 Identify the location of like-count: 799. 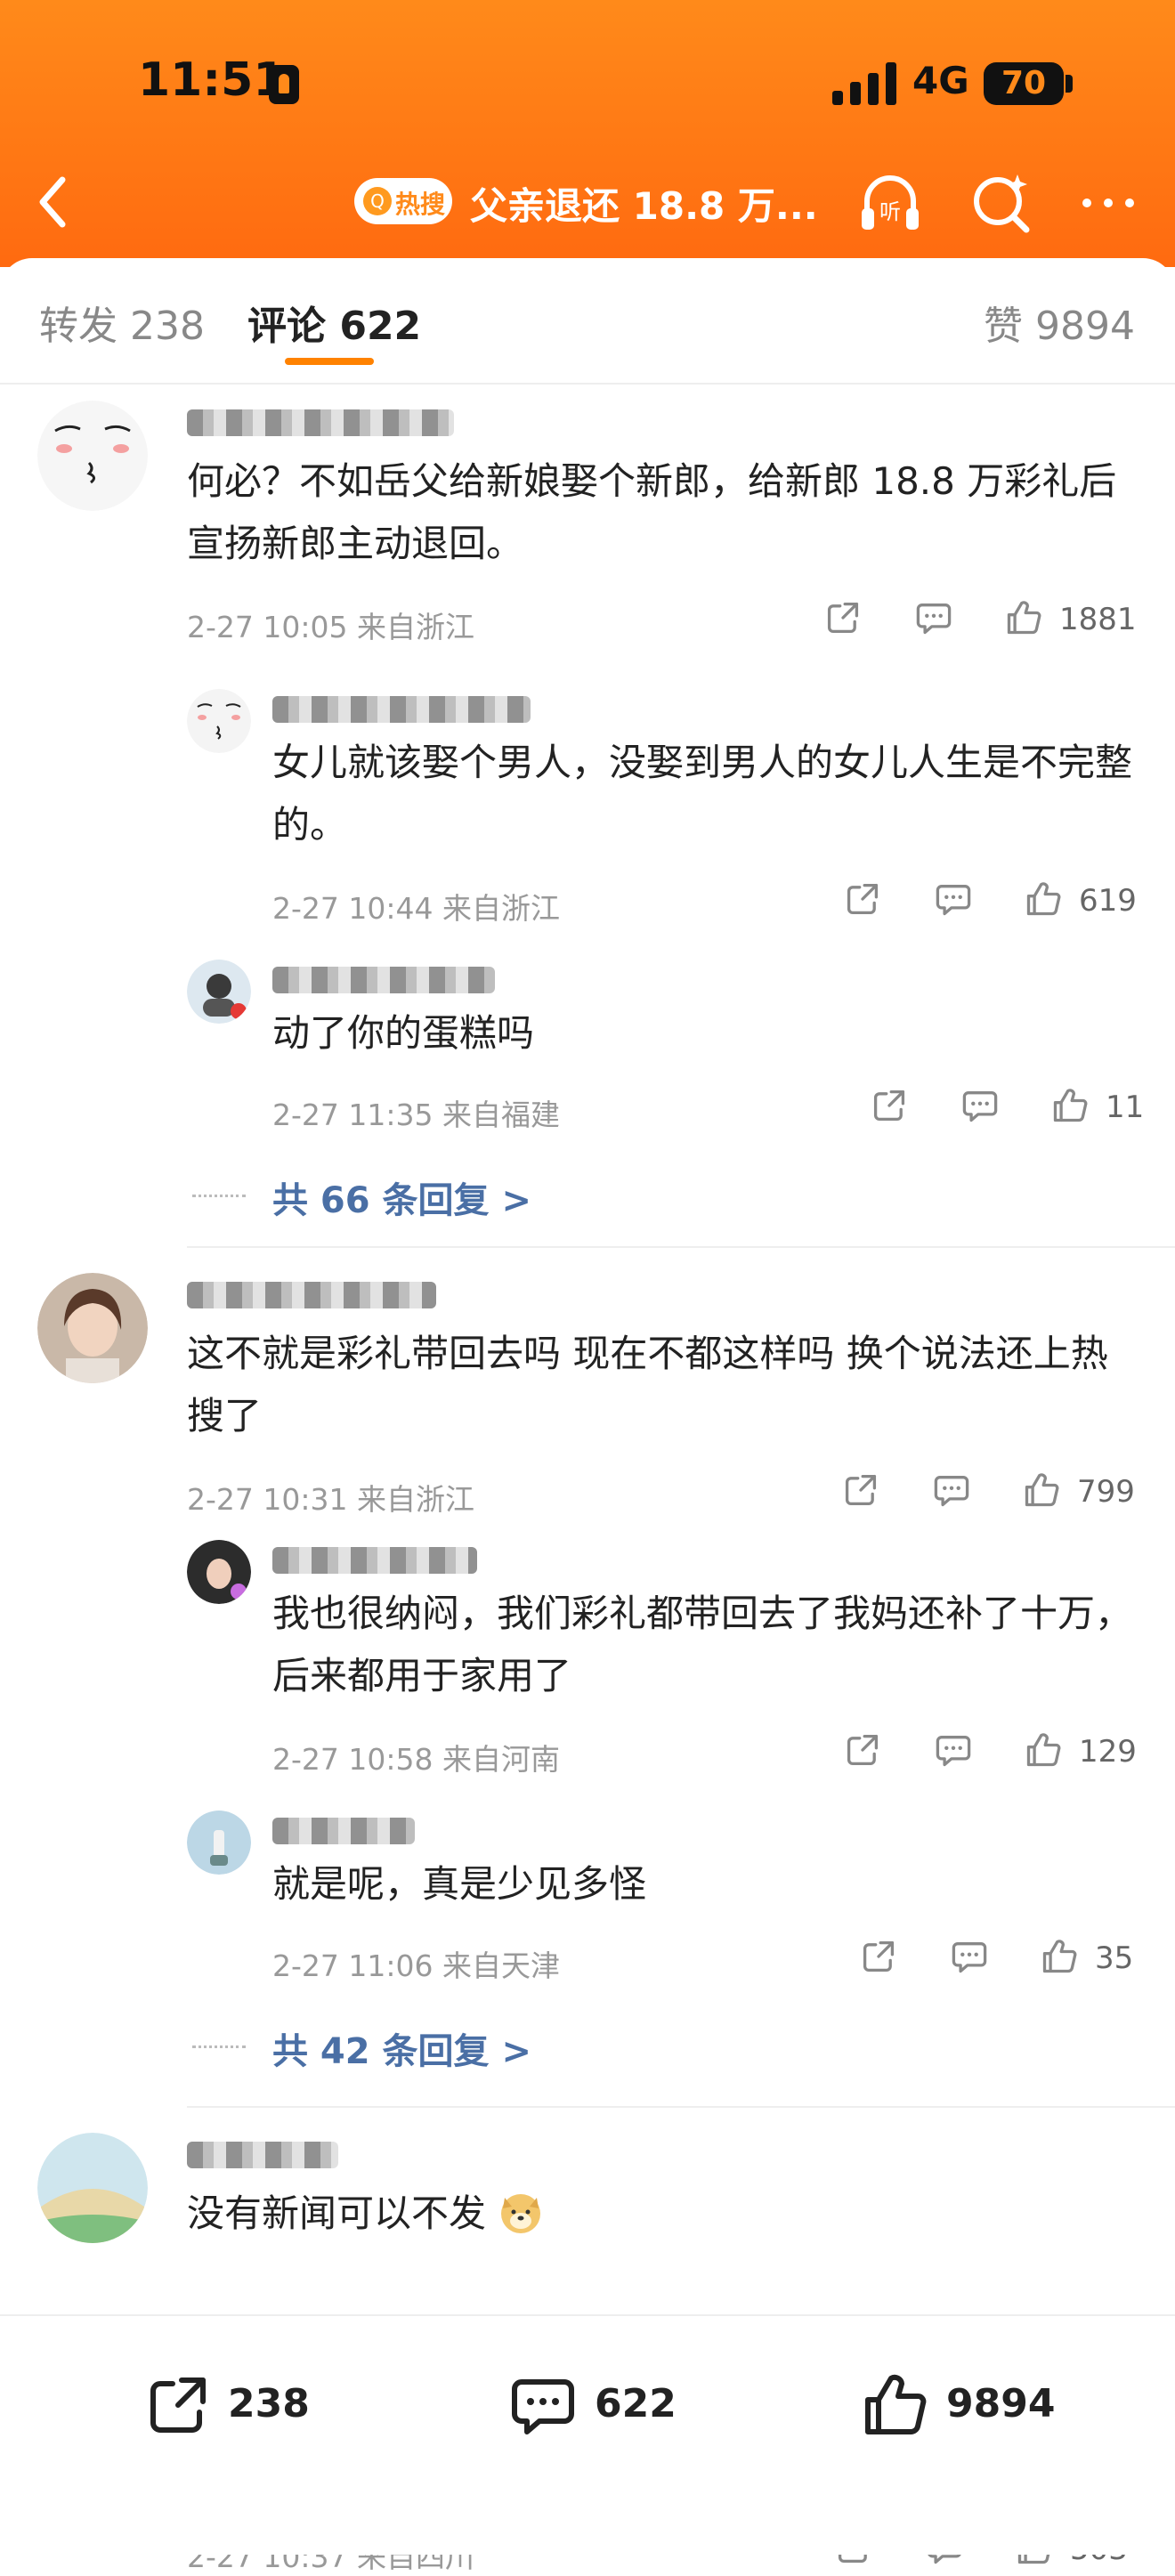
(1106, 1492).